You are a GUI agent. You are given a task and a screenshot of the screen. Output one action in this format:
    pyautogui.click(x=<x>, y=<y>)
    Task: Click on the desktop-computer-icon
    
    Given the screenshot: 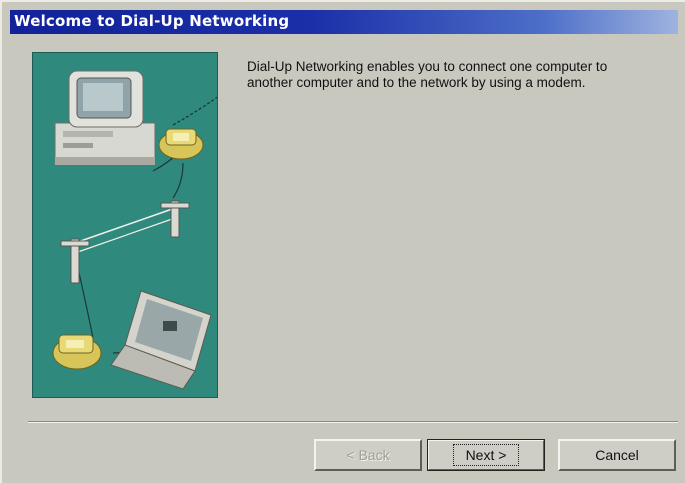 What is the action you would take?
    pyautogui.click(x=105, y=118)
    